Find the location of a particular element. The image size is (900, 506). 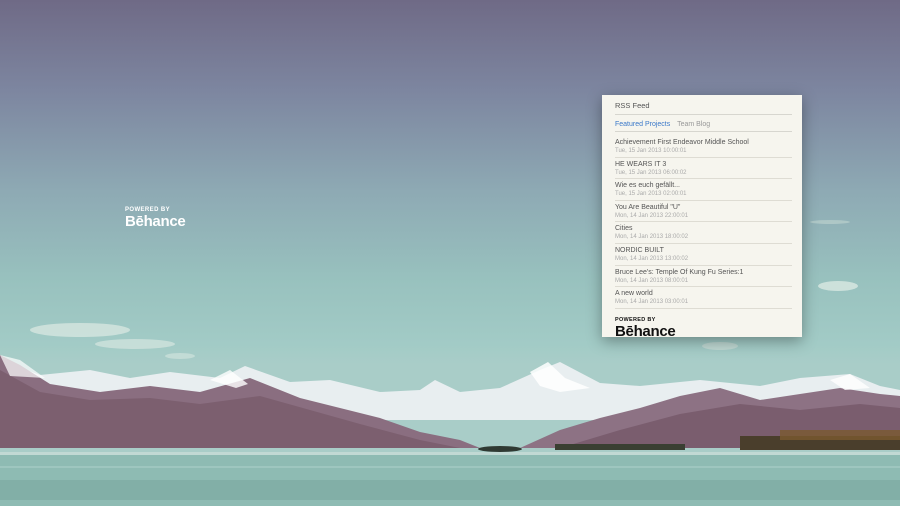

feed-item-date: Tue, 15 Jan 2013 02:00:01 is located at coordinates (651, 194).